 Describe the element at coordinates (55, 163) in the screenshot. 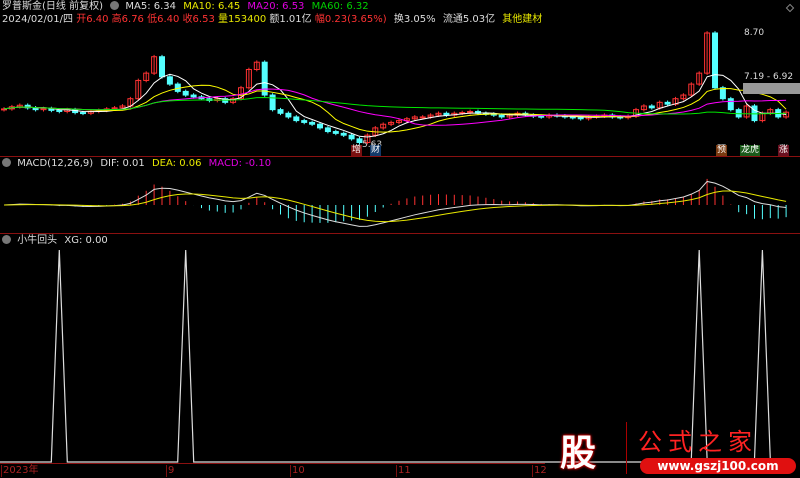

I see `macd-title: MACD(12,26,9)` at that location.